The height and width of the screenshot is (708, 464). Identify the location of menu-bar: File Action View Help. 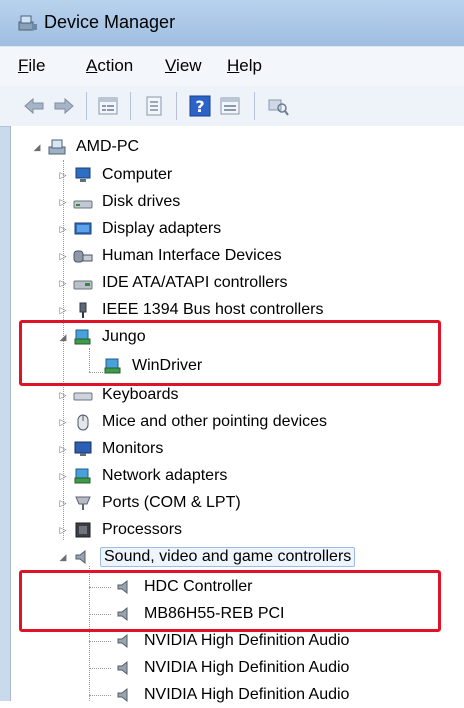
(232, 67).